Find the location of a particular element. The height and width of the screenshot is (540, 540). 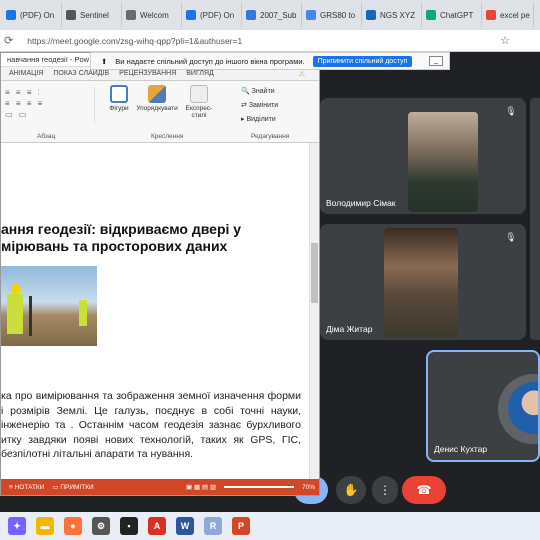

quick-styles-label: Експрес-стилі is located at coordinates (199, 112).